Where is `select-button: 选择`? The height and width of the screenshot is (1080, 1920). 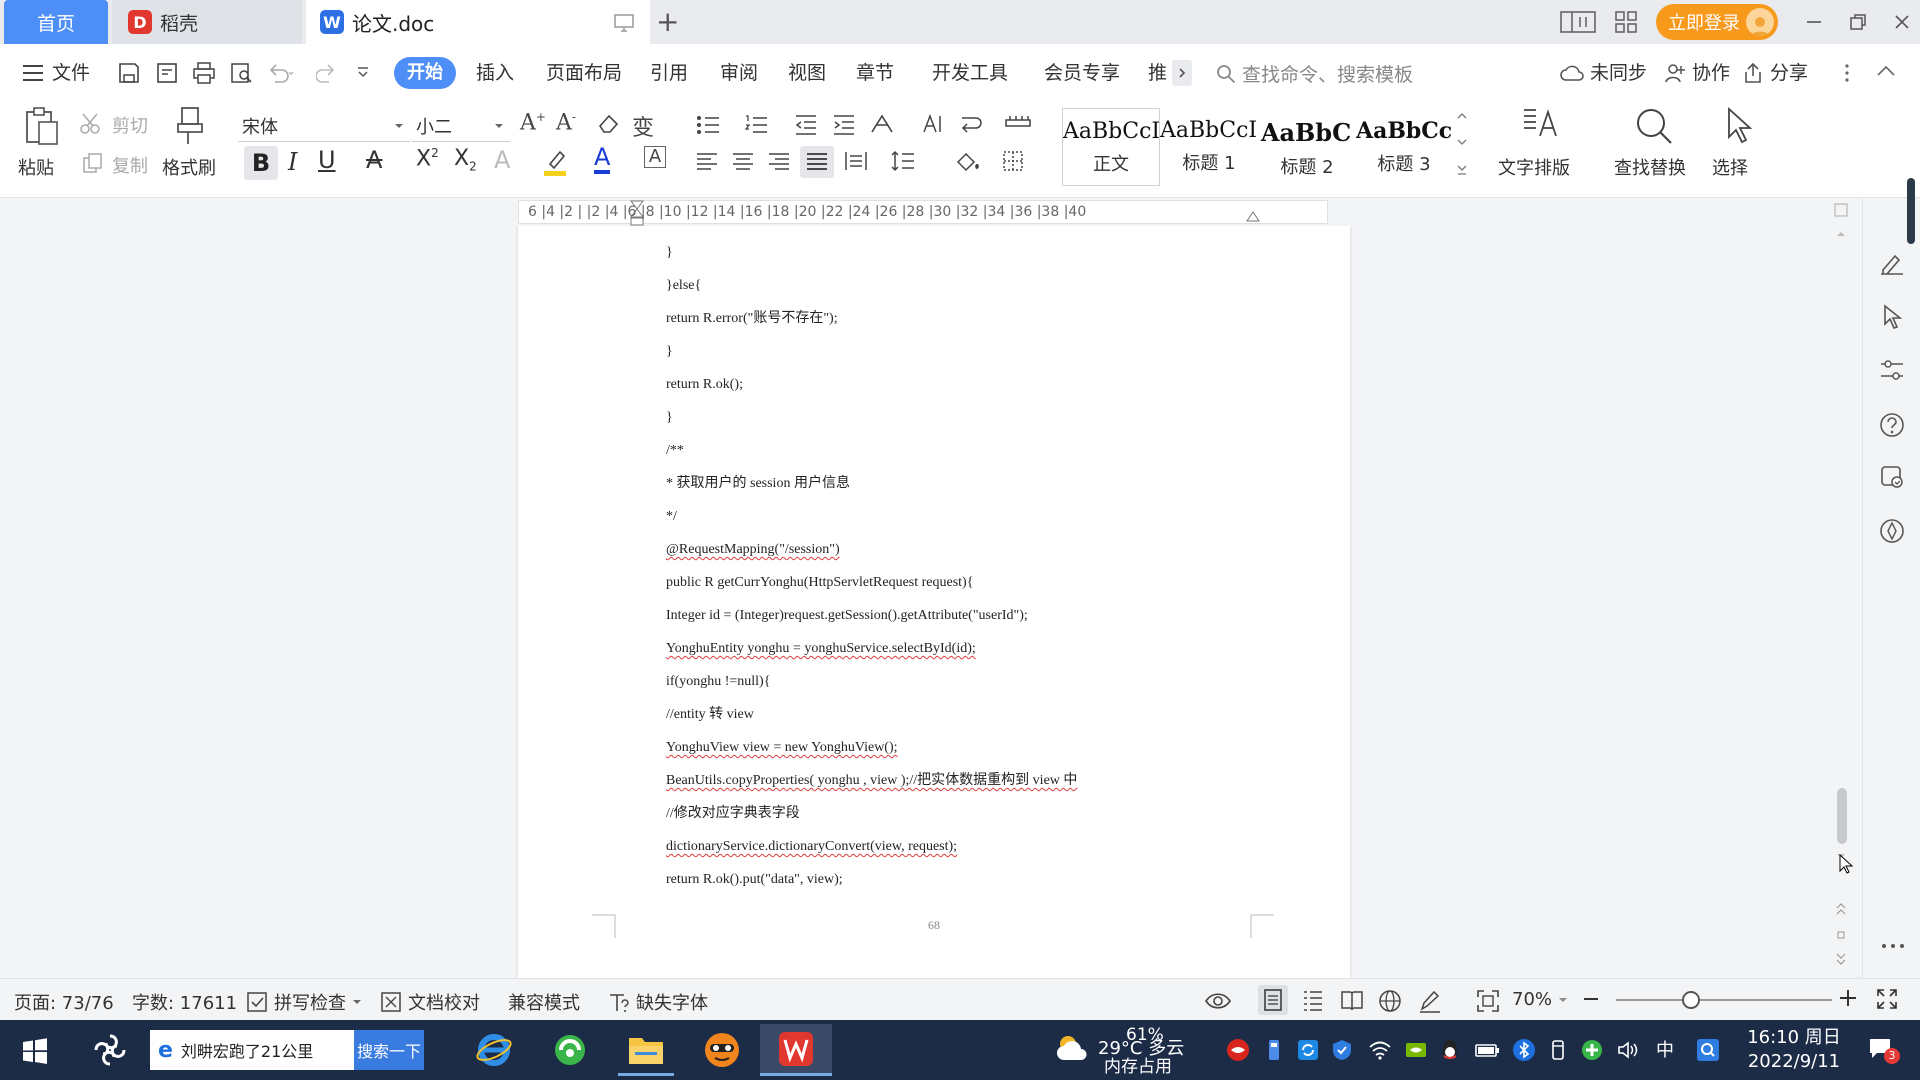 select-button: 选择 is located at coordinates (1730, 167).